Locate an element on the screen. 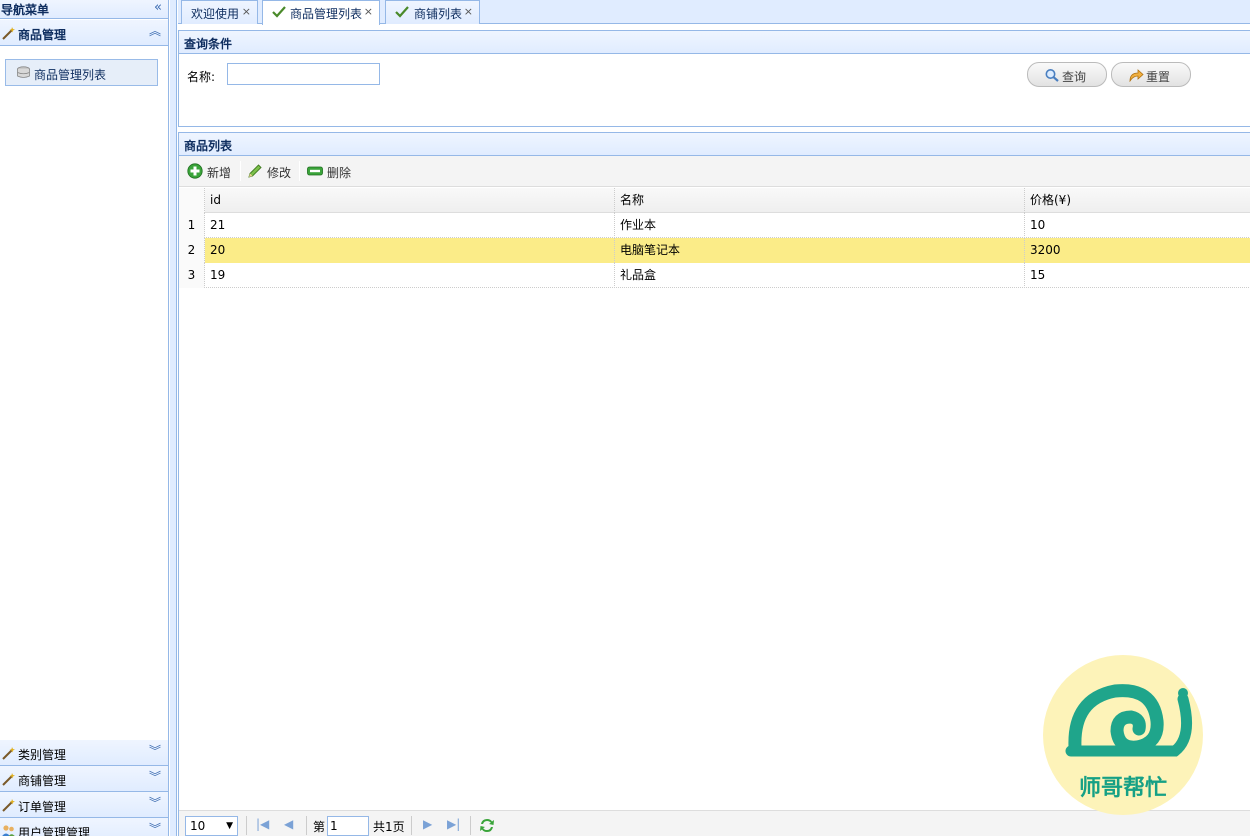  tab-shop-list: 商铺列表 × is located at coordinates (432, 12).